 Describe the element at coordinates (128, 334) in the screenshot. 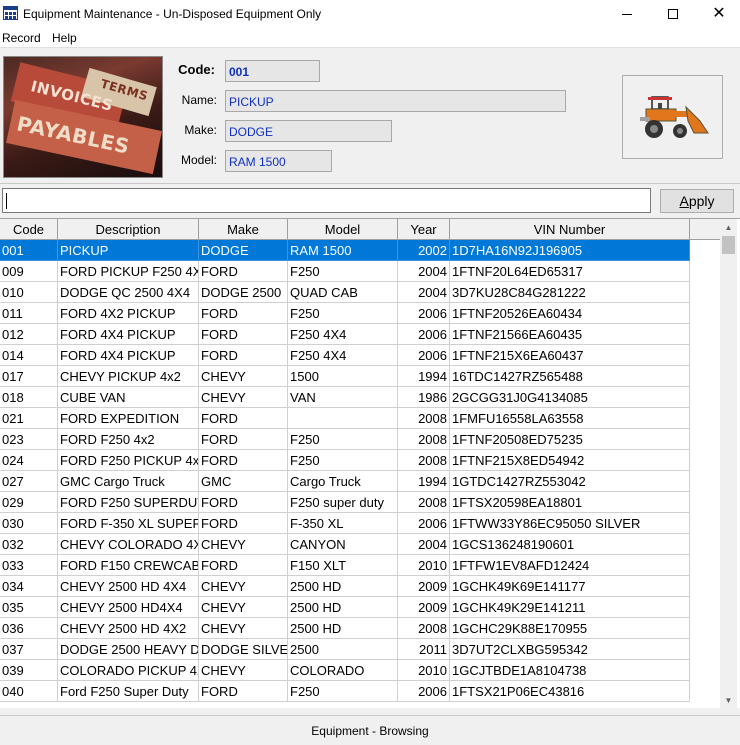

I see `cell-description: FORD 4X4 PICKUP` at that location.